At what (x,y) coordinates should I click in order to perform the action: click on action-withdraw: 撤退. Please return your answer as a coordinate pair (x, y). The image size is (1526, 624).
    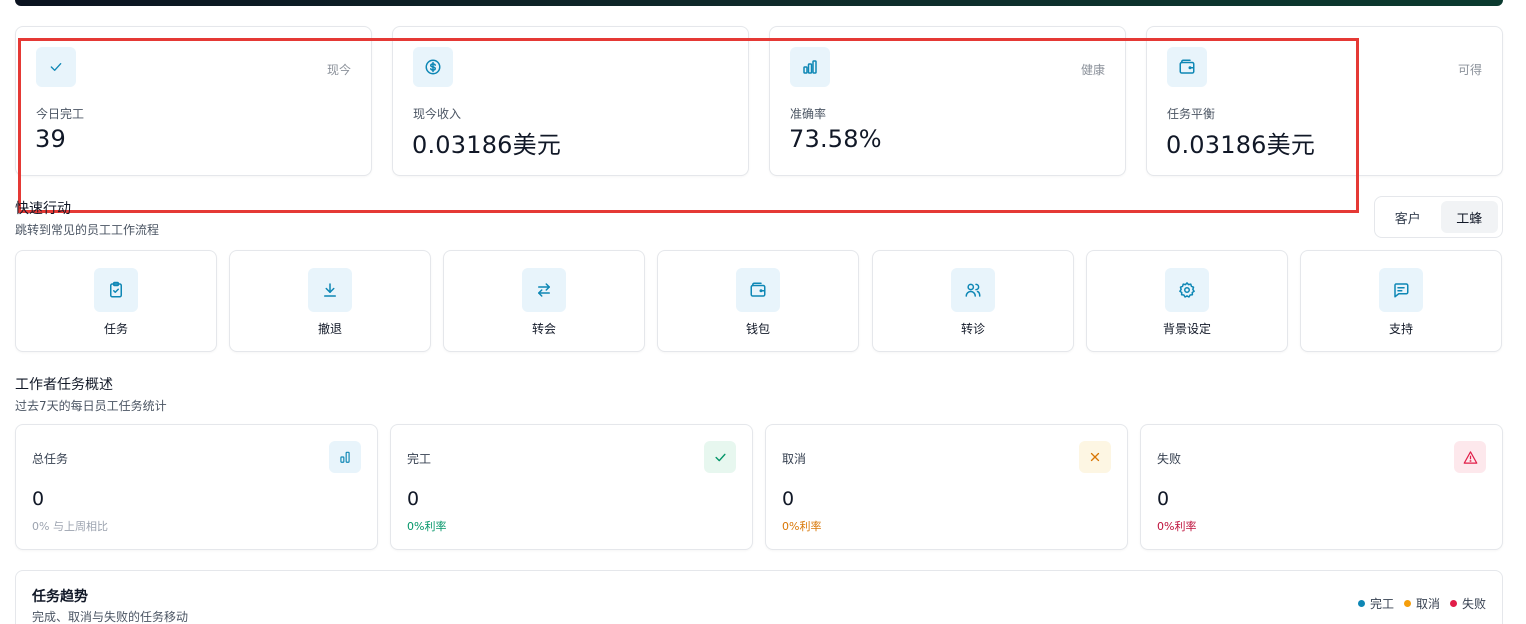
    Looking at the image, I should click on (330, 301).